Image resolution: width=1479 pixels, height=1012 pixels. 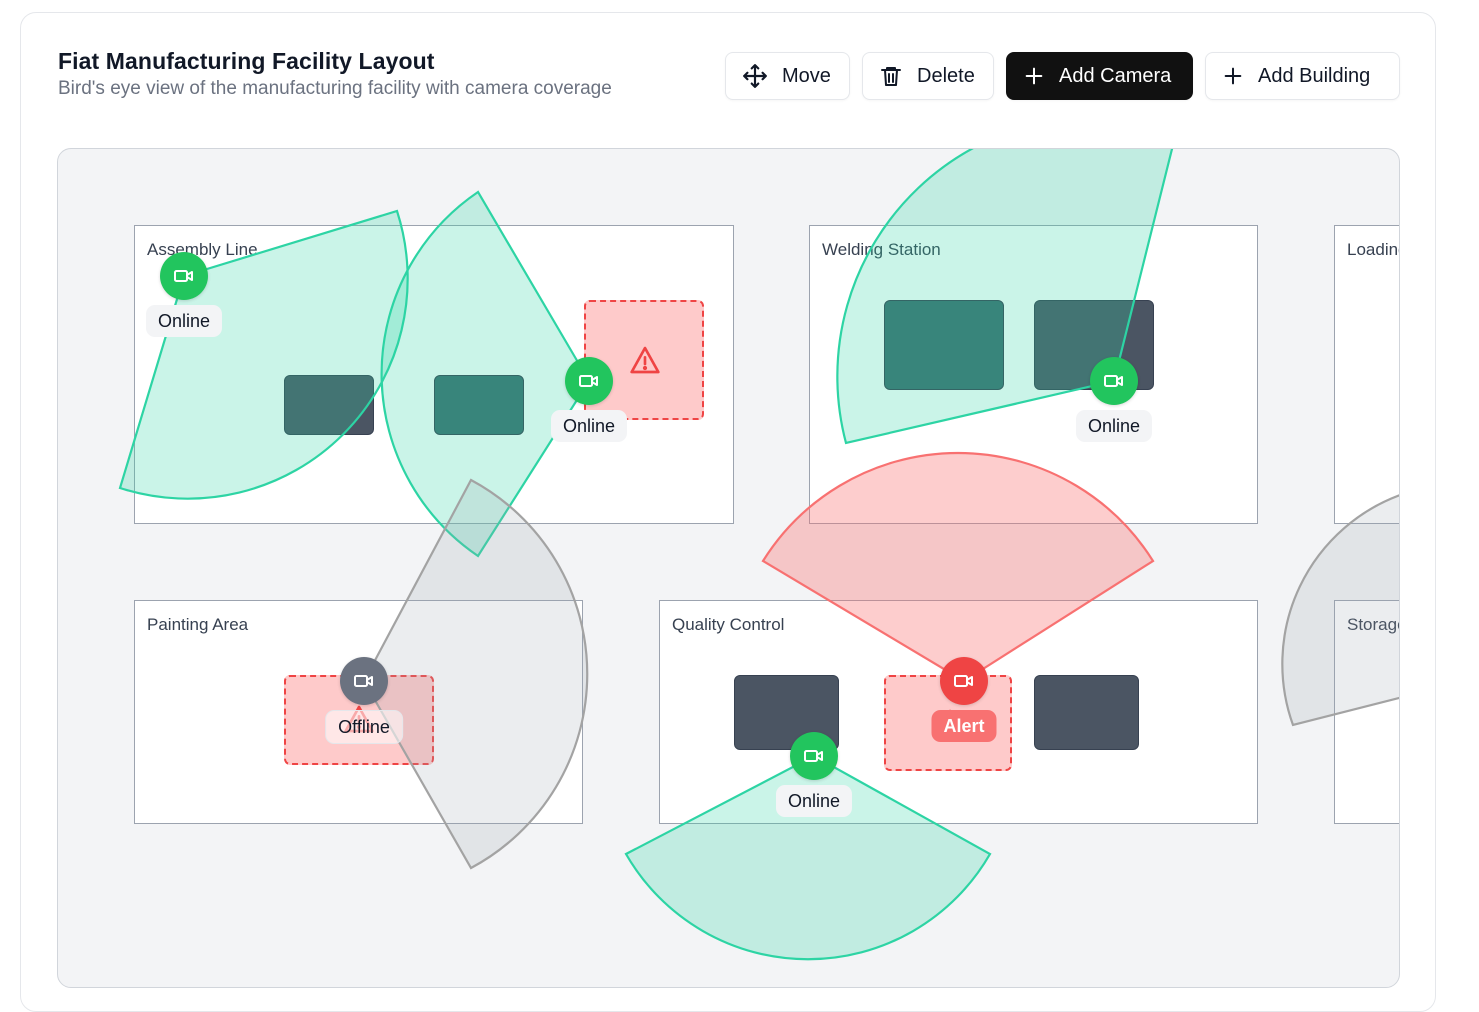 I want to click on move-arrows-icon, so click(x=755, y=76).